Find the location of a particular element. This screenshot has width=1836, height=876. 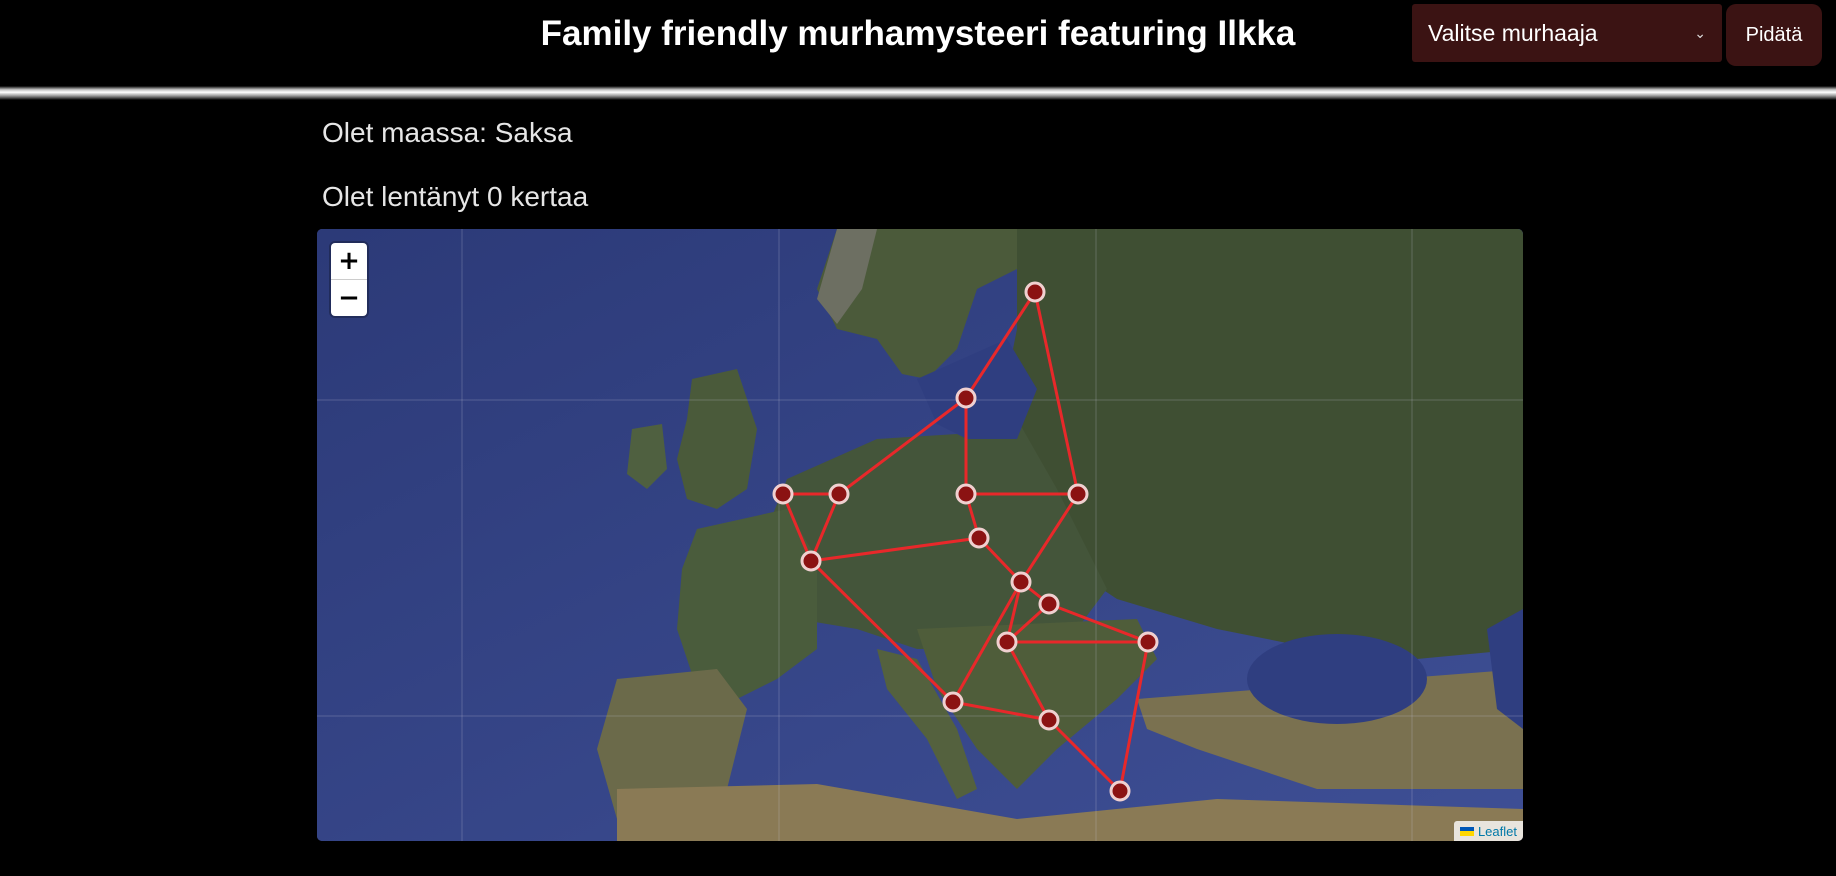

zoom-out-button: − is located at coordinates (349, 298).